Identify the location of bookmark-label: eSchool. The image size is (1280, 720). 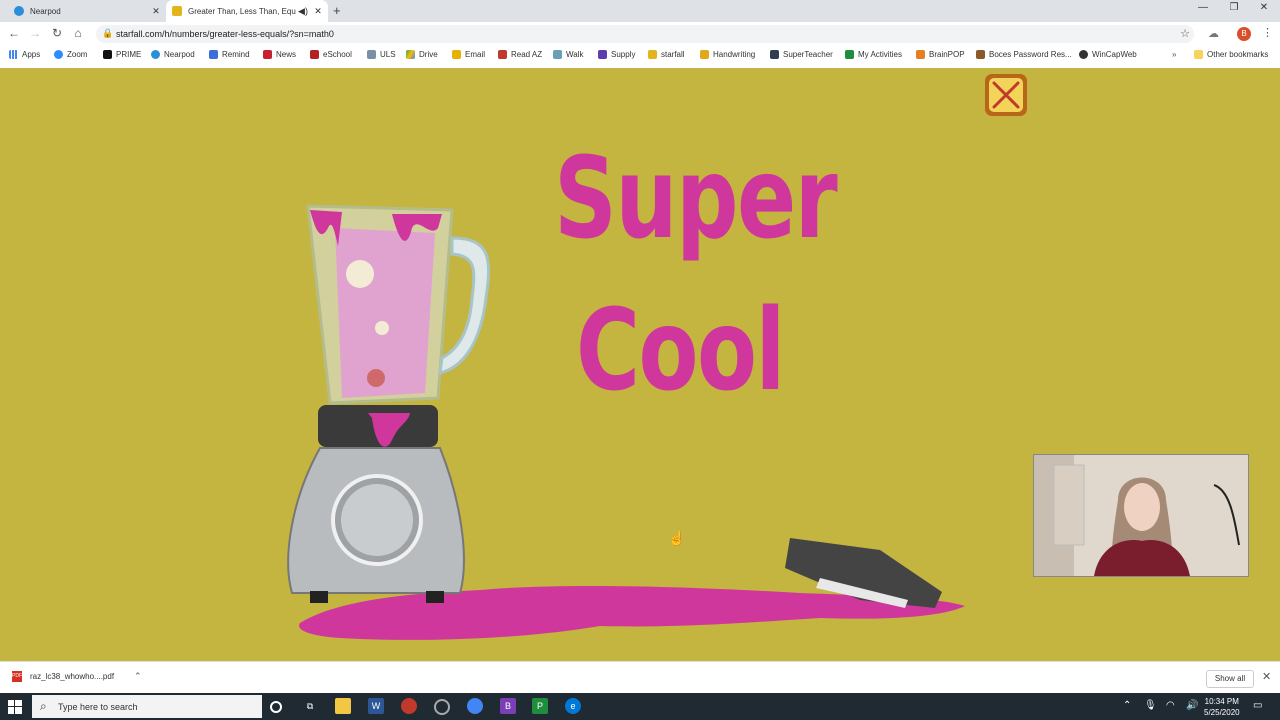
(337, 54).